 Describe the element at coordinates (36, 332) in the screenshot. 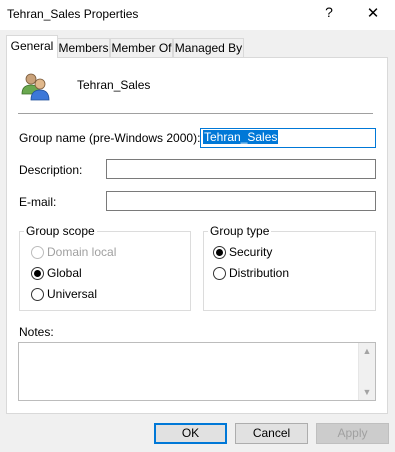

I see `notes-label: Notes:` at that location.